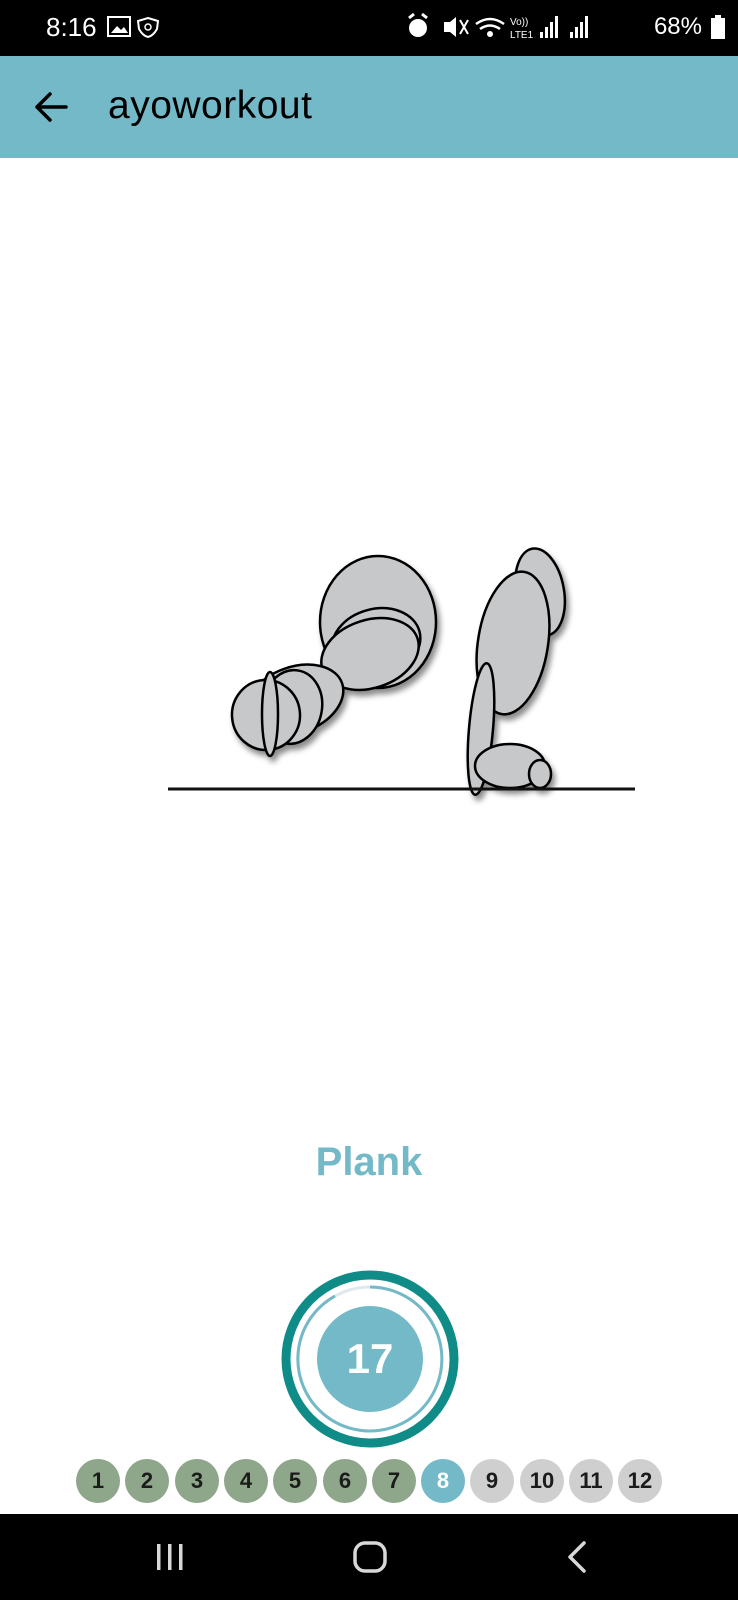  I want to click on mute-icon, so click(456, 27).